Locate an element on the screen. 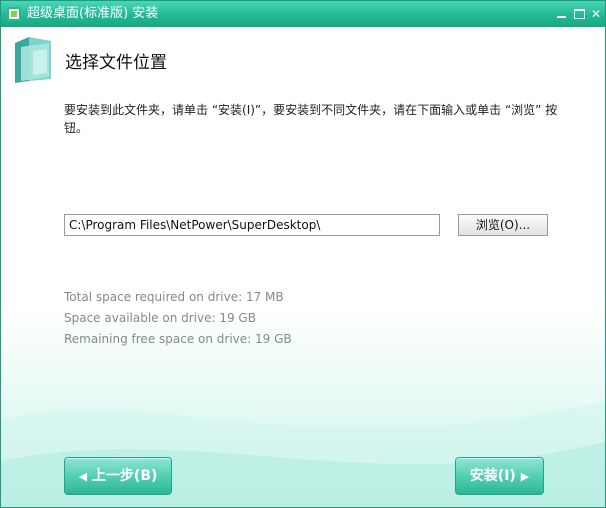 The image size is (606, 508). app-icon is located at coordinates (14, 14).